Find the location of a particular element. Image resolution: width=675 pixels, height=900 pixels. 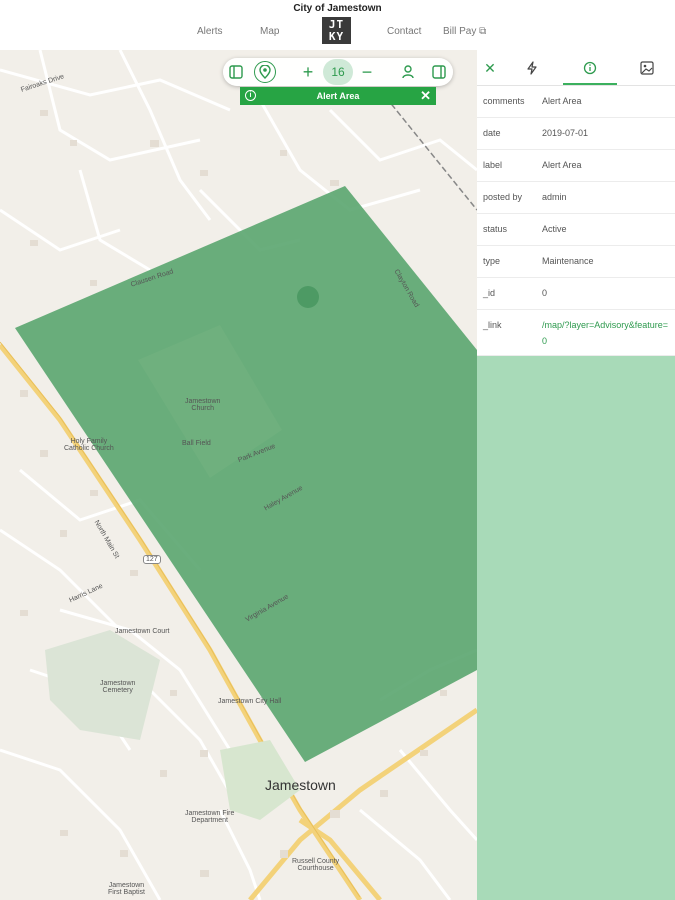

table-row: comments Alert Area is located at coordinates (576, 102).